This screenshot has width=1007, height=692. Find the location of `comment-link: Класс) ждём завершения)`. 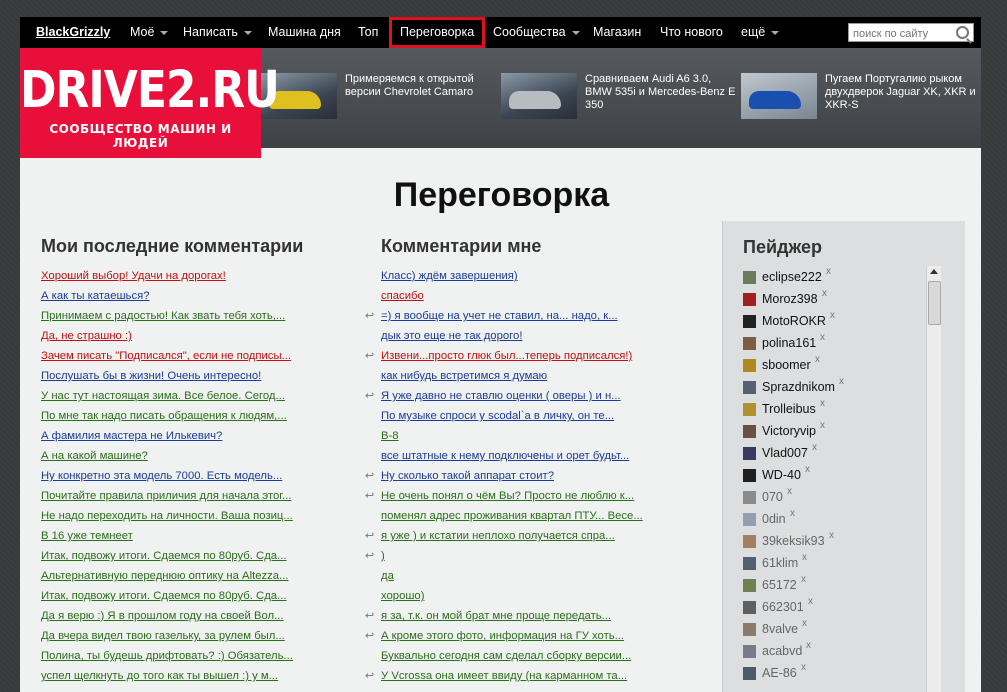

comment-link: Класс) ждём завершения) is located at coordinates (512, 278).